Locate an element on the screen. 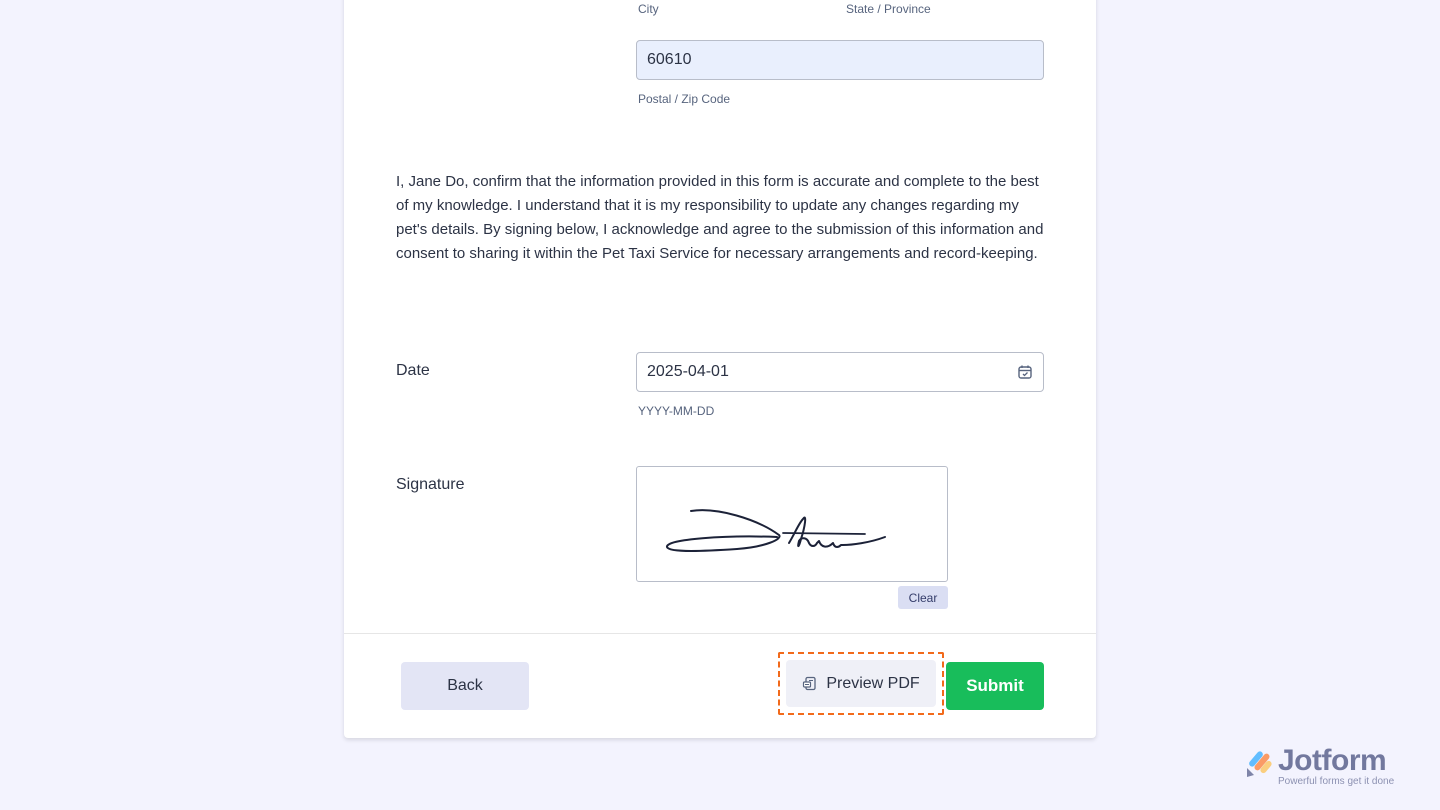  city-sublabel: City is located at coordinates (648, 9).